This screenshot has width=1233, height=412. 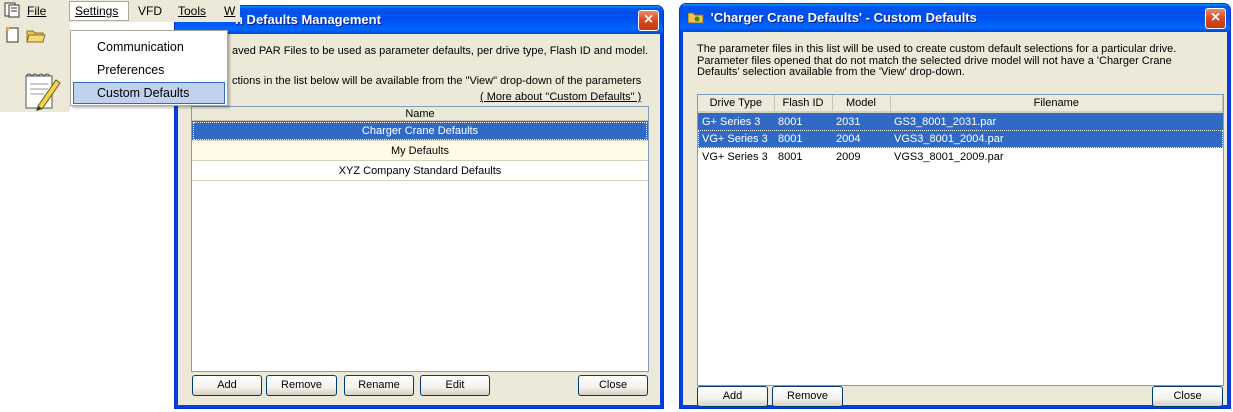 What do you see at coordinates (12, 10) in the screenshot?
I see `app-icon` at bounding box center [12, 10].